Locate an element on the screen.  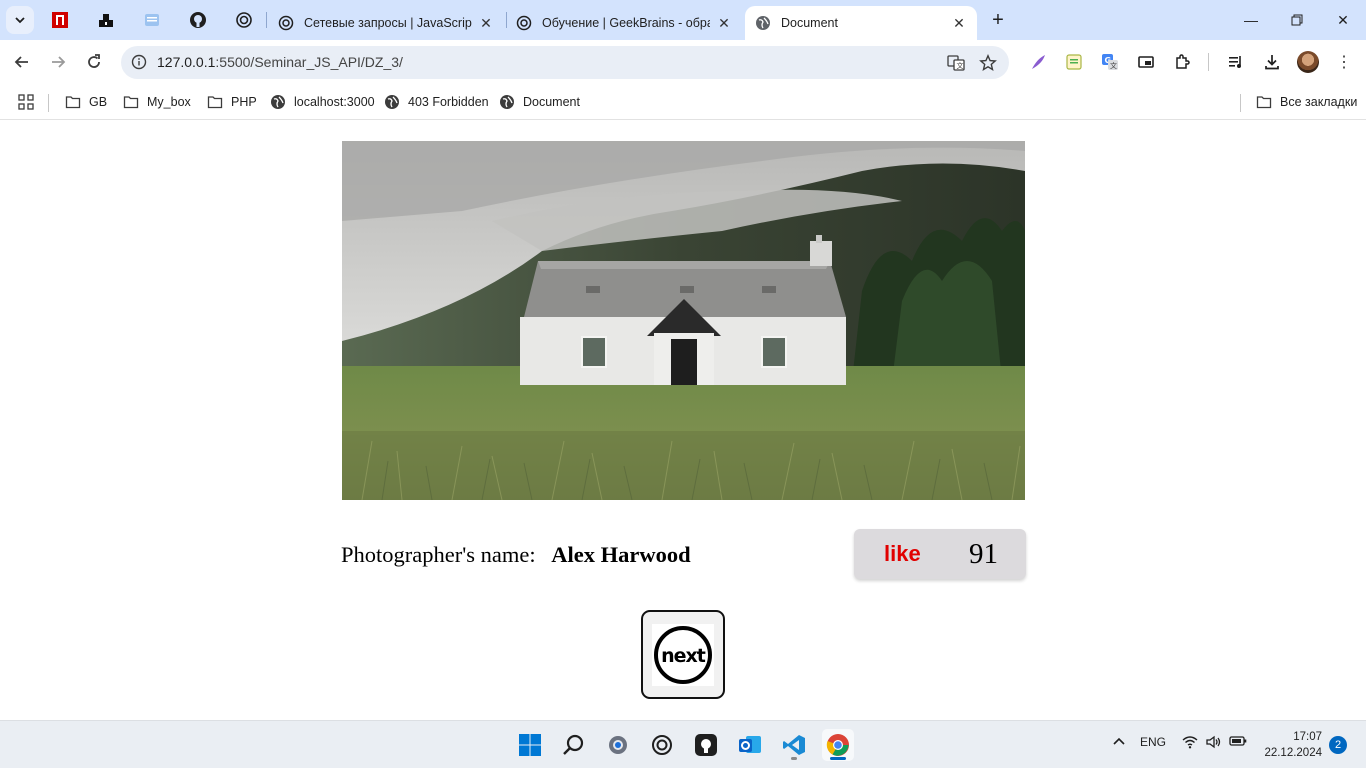
bookmark-document: Document is located at coordinates (539, 102).